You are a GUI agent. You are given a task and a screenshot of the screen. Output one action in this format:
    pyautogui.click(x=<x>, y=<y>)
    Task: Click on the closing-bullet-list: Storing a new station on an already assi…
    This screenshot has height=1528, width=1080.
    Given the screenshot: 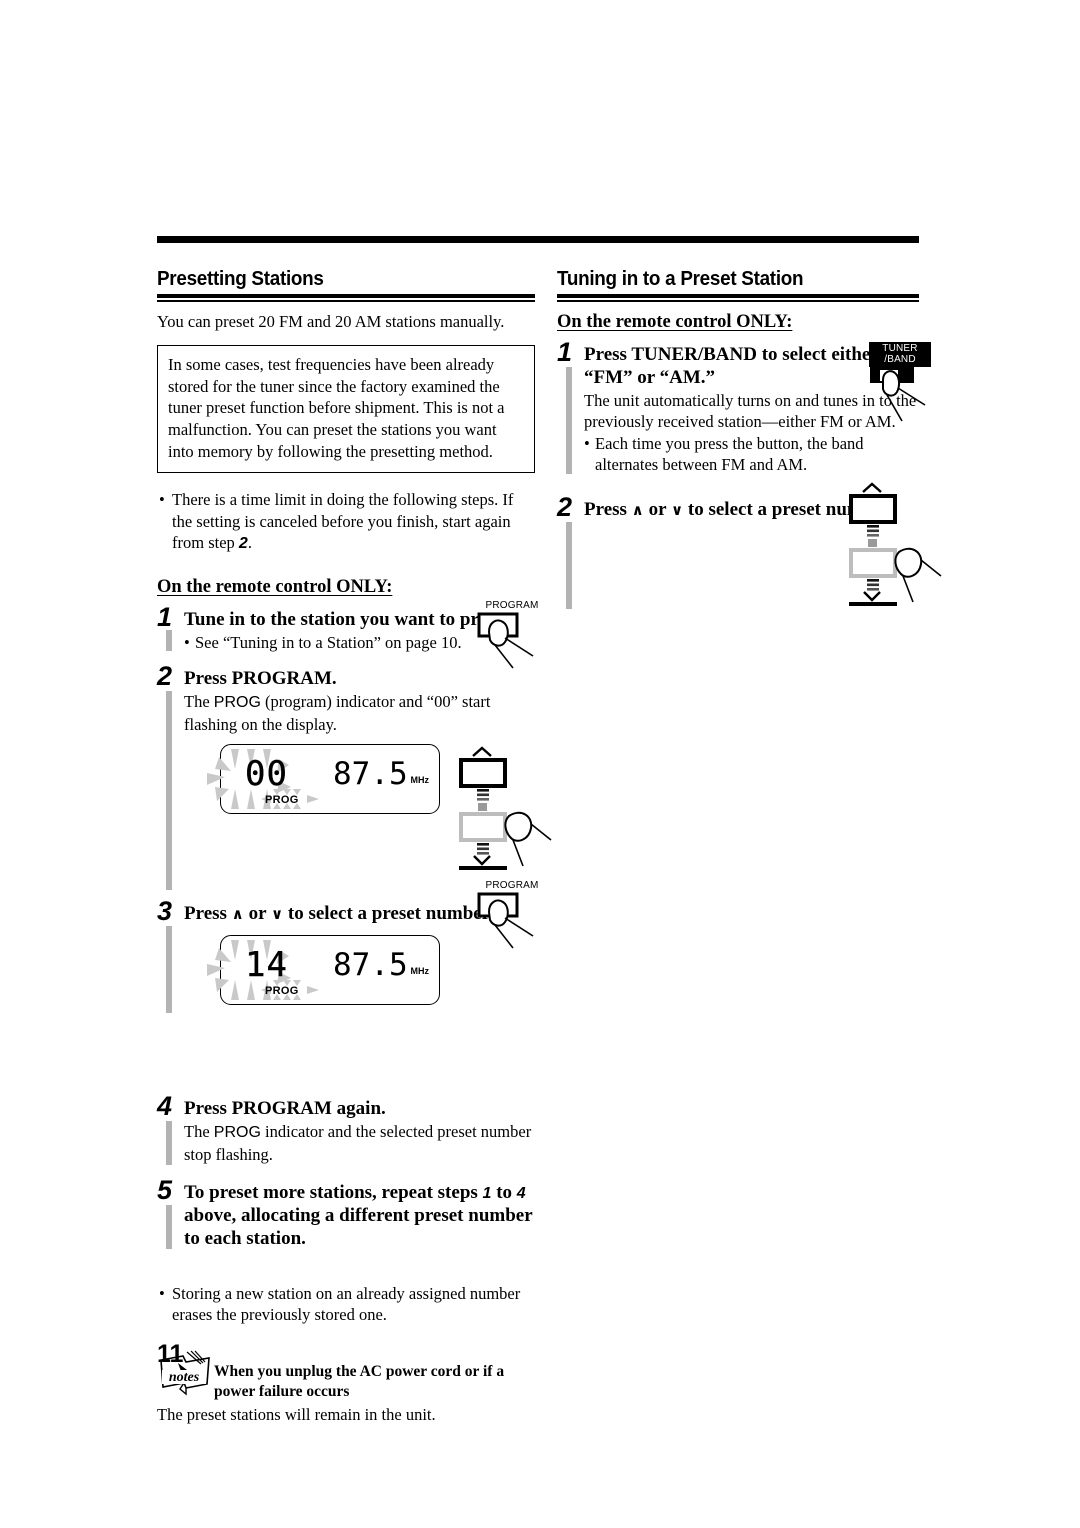 What is the action you would take?
    pyautogui.click(x=346, y=1305)
    